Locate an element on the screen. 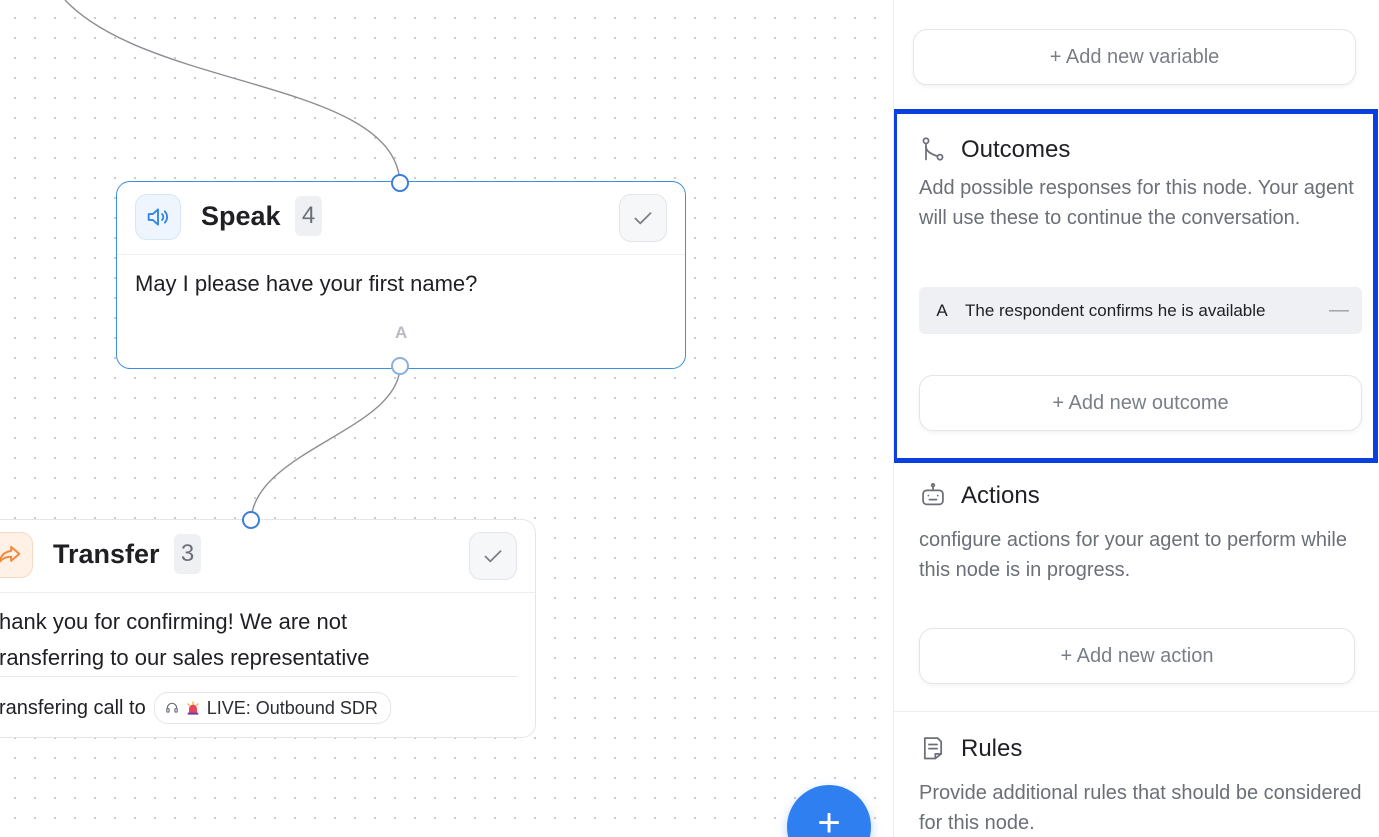 The height and width of the screenshot is (837, 1379). branch-icon is located at coordinates (933, 149).